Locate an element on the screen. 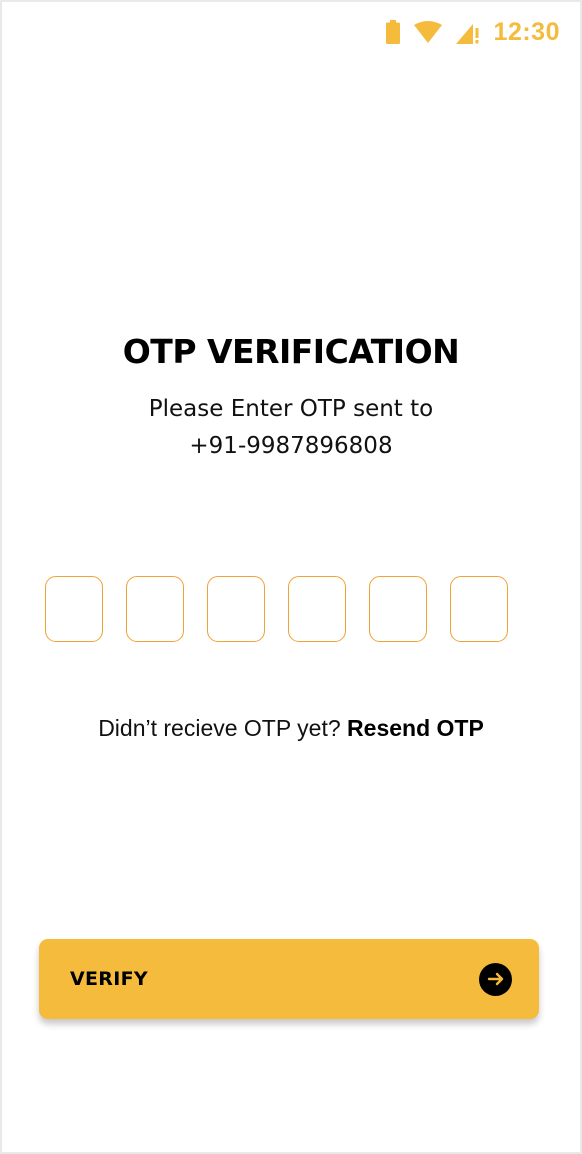  wifi-icon is located at coordinates (427, 32).